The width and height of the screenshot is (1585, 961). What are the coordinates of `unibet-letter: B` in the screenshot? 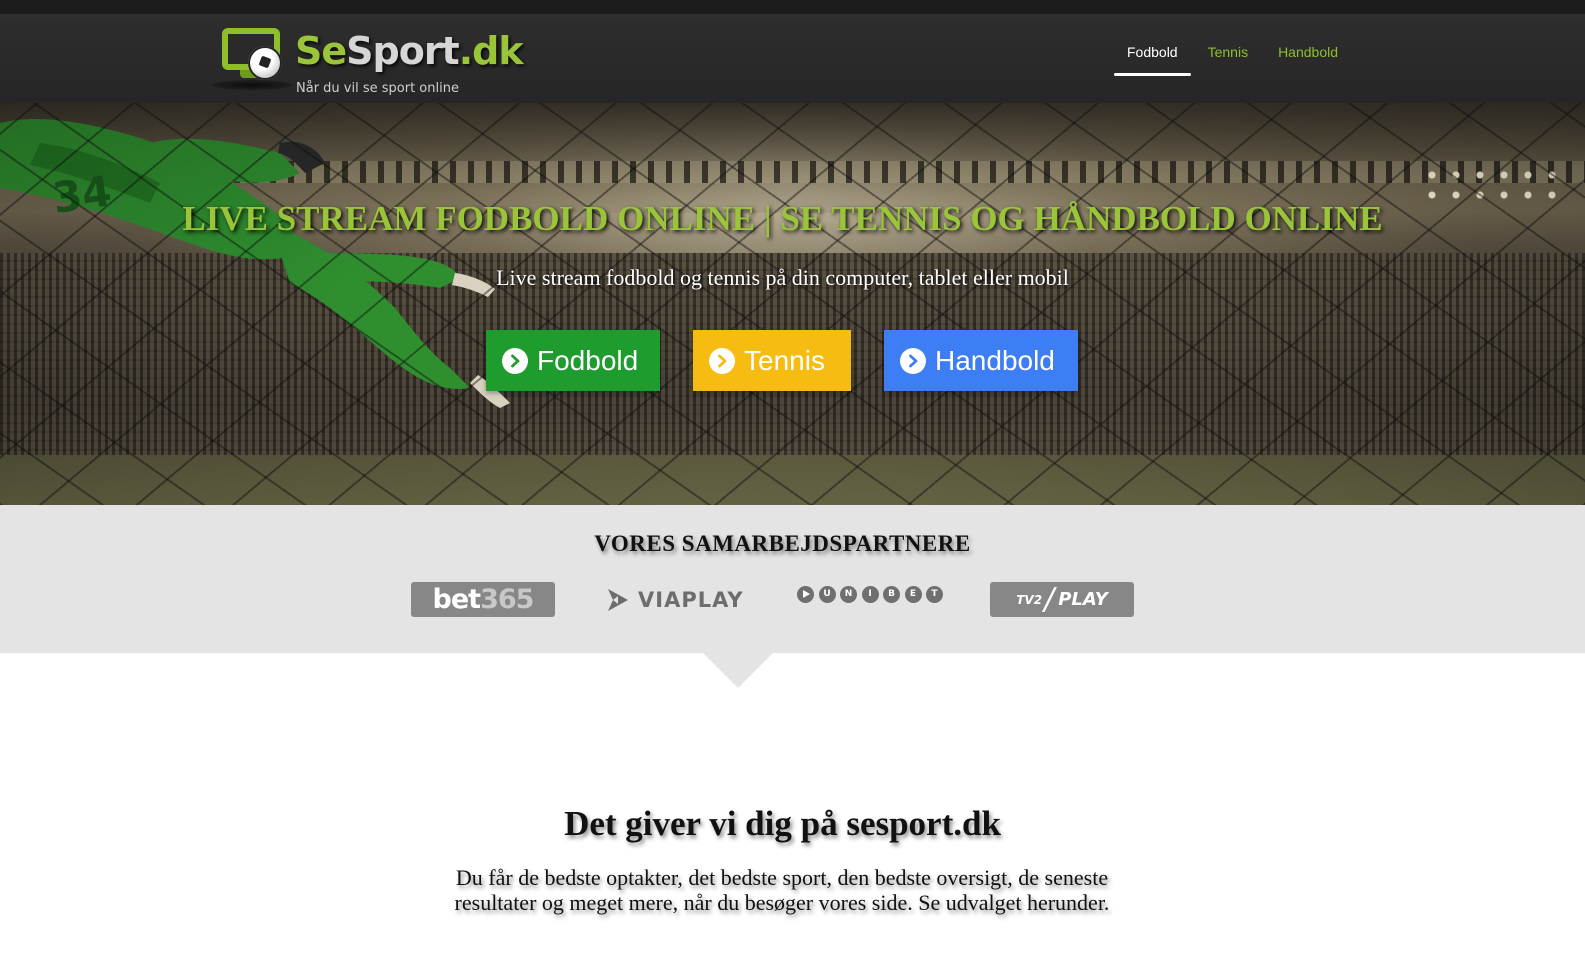 It's located at (891, 594).